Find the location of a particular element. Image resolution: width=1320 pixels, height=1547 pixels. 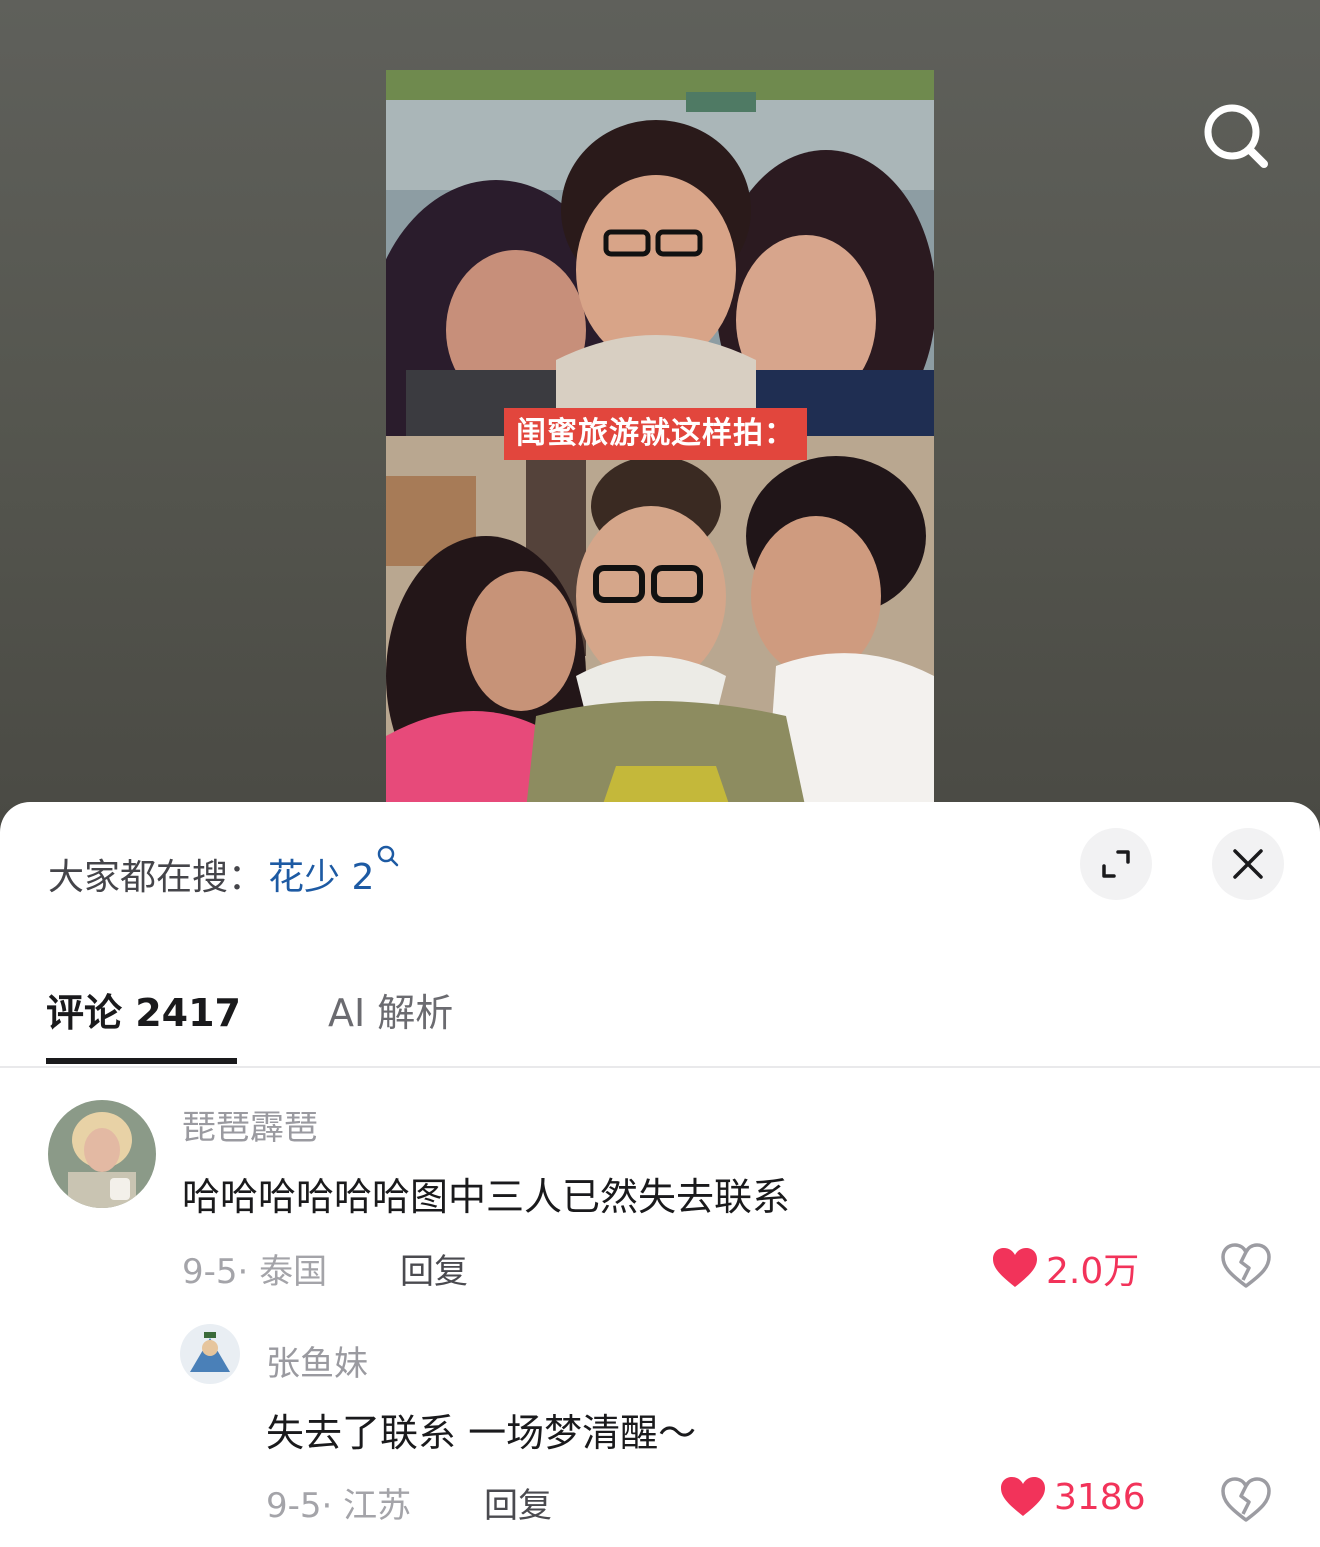

comment-username: 琵琶霹琶 is located at coordinates (250, 1124).